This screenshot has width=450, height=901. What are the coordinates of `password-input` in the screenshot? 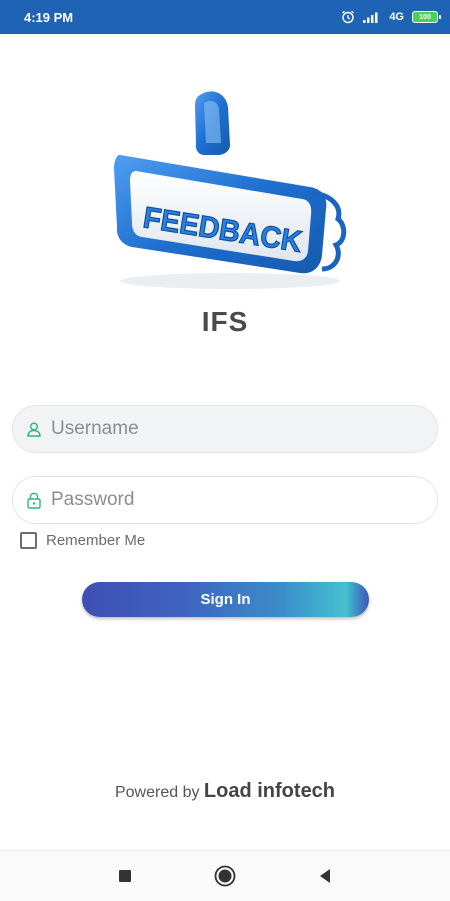 It's located at (231, 500).